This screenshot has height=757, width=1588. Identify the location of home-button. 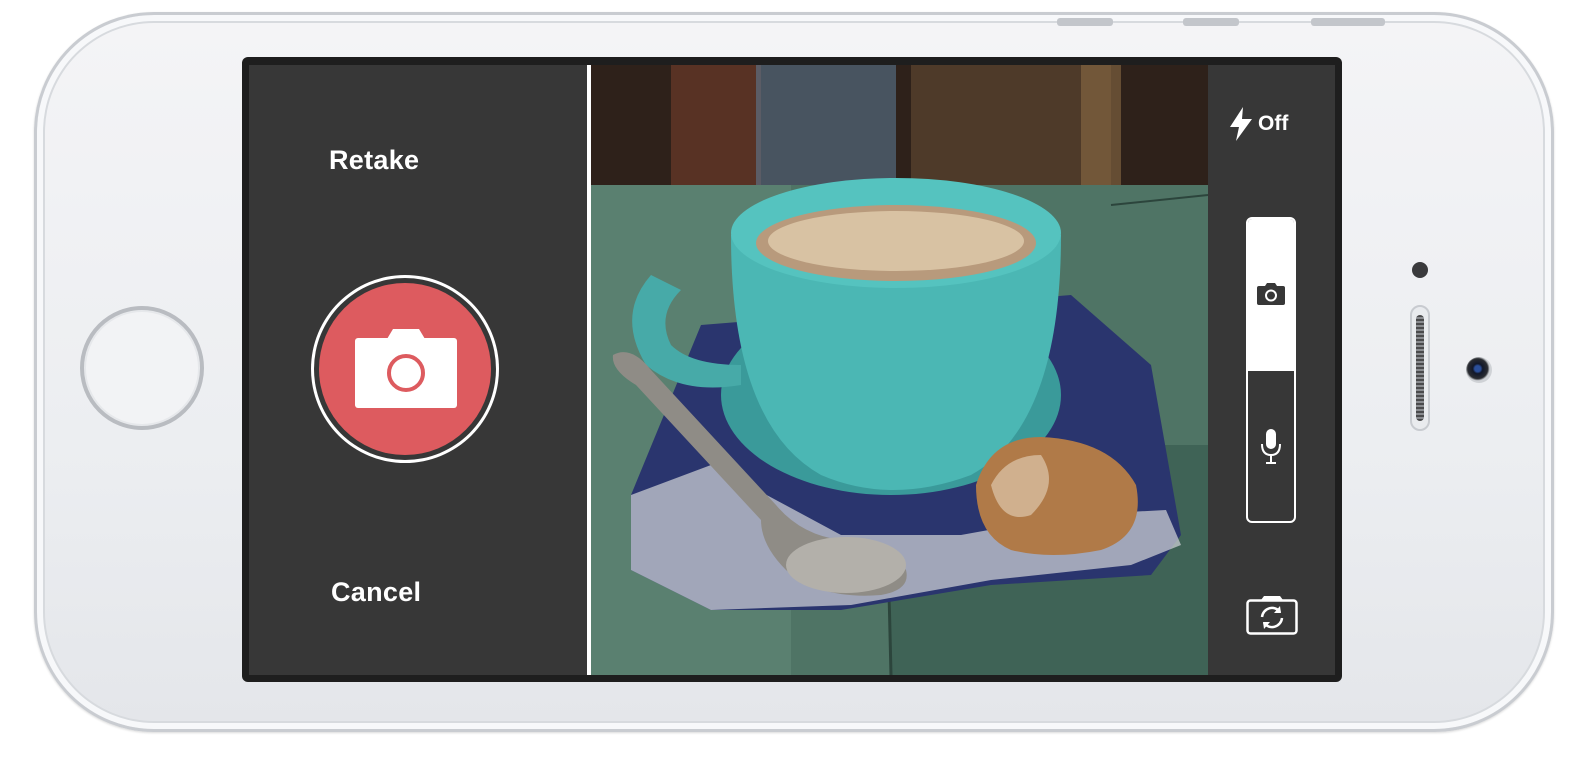
(142, 368).